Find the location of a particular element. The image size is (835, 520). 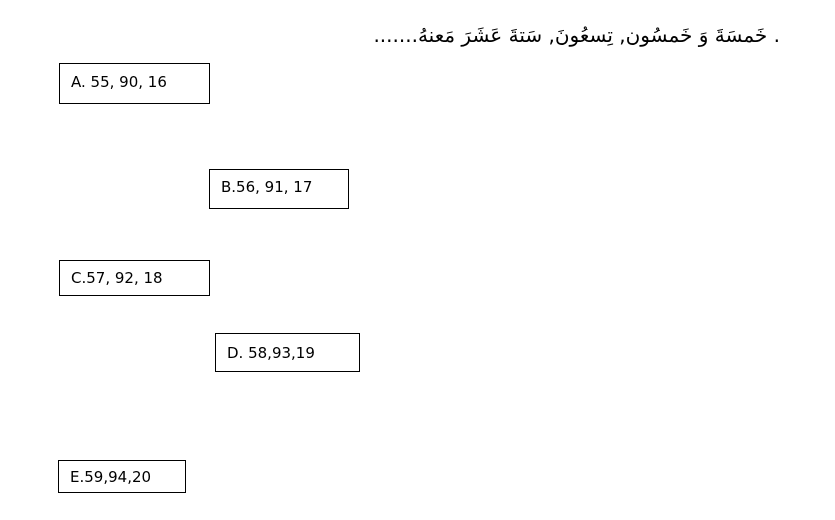

option-d-box: D. 58,93,19 is located at coordinates (287, 352).